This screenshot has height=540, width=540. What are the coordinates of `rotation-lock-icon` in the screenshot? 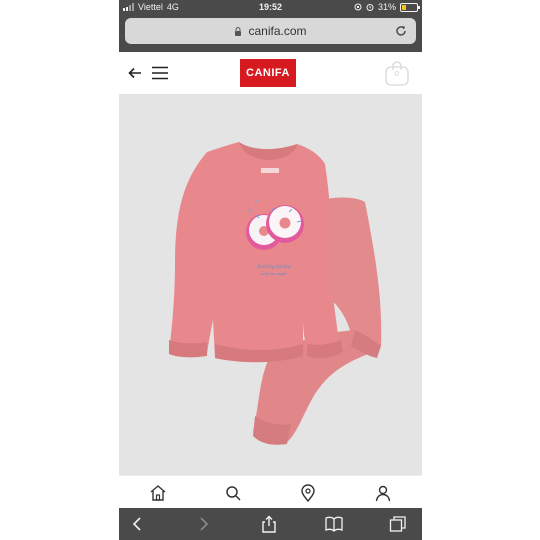 It's located at (358, 7).